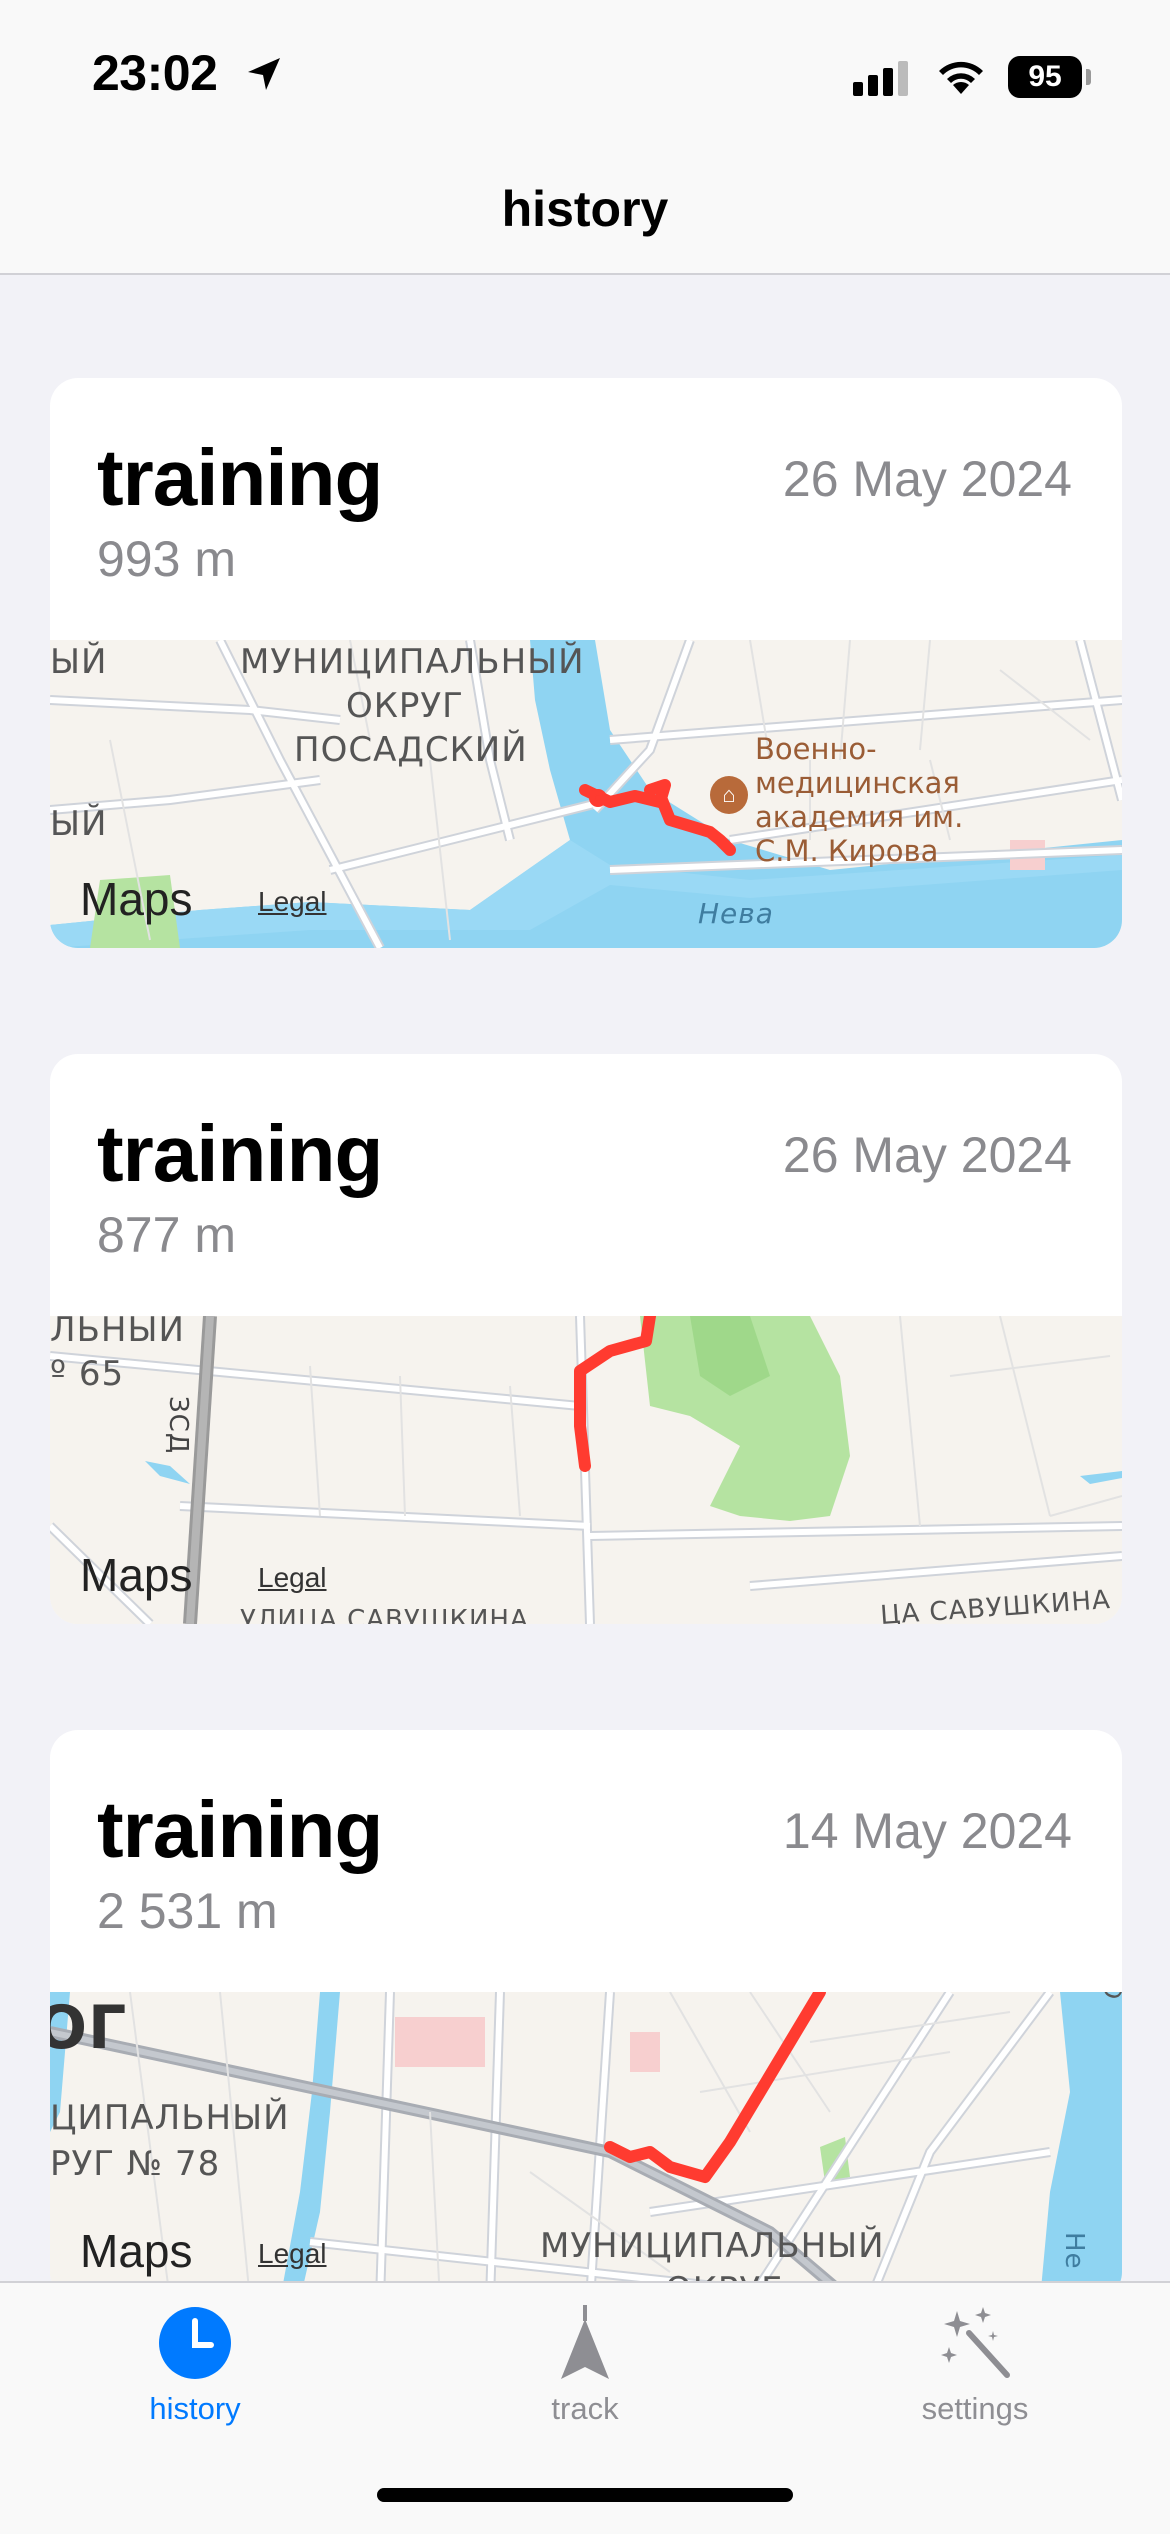  Describe the element at coordinates (975, 2342) in the screenshot. I see `magic-wand-icon` at that location.